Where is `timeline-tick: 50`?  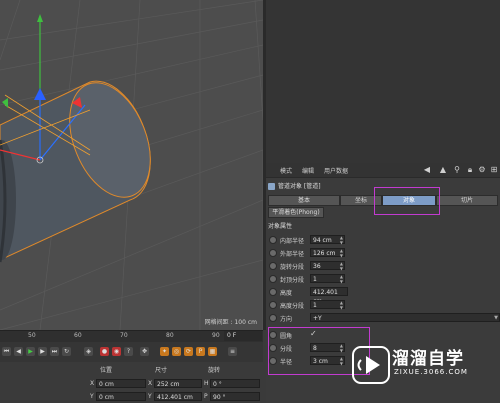
timeline-tick: 50 is located at coordinates (32, 335).